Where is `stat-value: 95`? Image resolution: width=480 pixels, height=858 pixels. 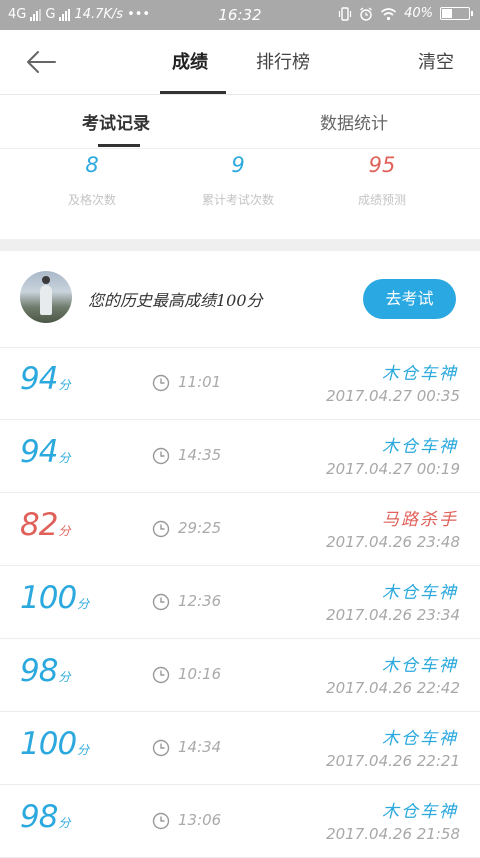
stat-value: 95 is located at coordinates (382, 165).